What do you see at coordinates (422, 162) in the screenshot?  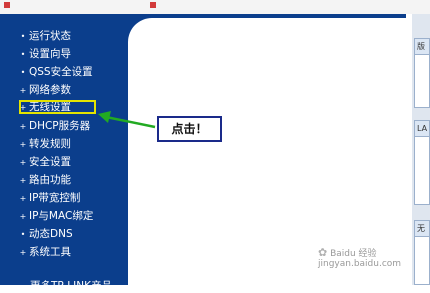 I see `right-box-lan: LA` at bounding box center [422, 162].